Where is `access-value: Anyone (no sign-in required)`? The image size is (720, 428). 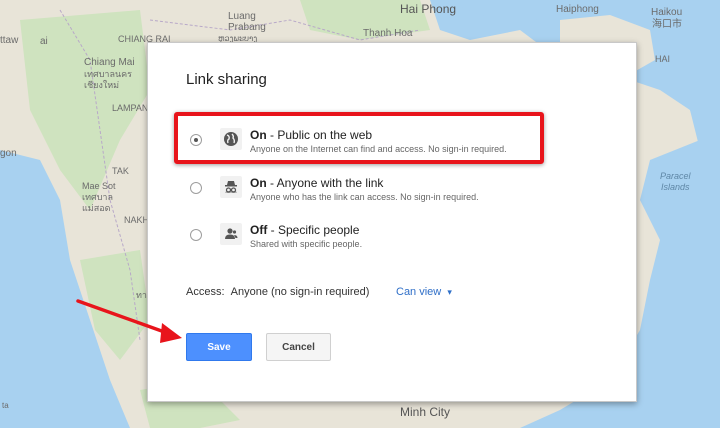 access-value: Anyone (no sign-in required) is located at coordinates (300, 292).